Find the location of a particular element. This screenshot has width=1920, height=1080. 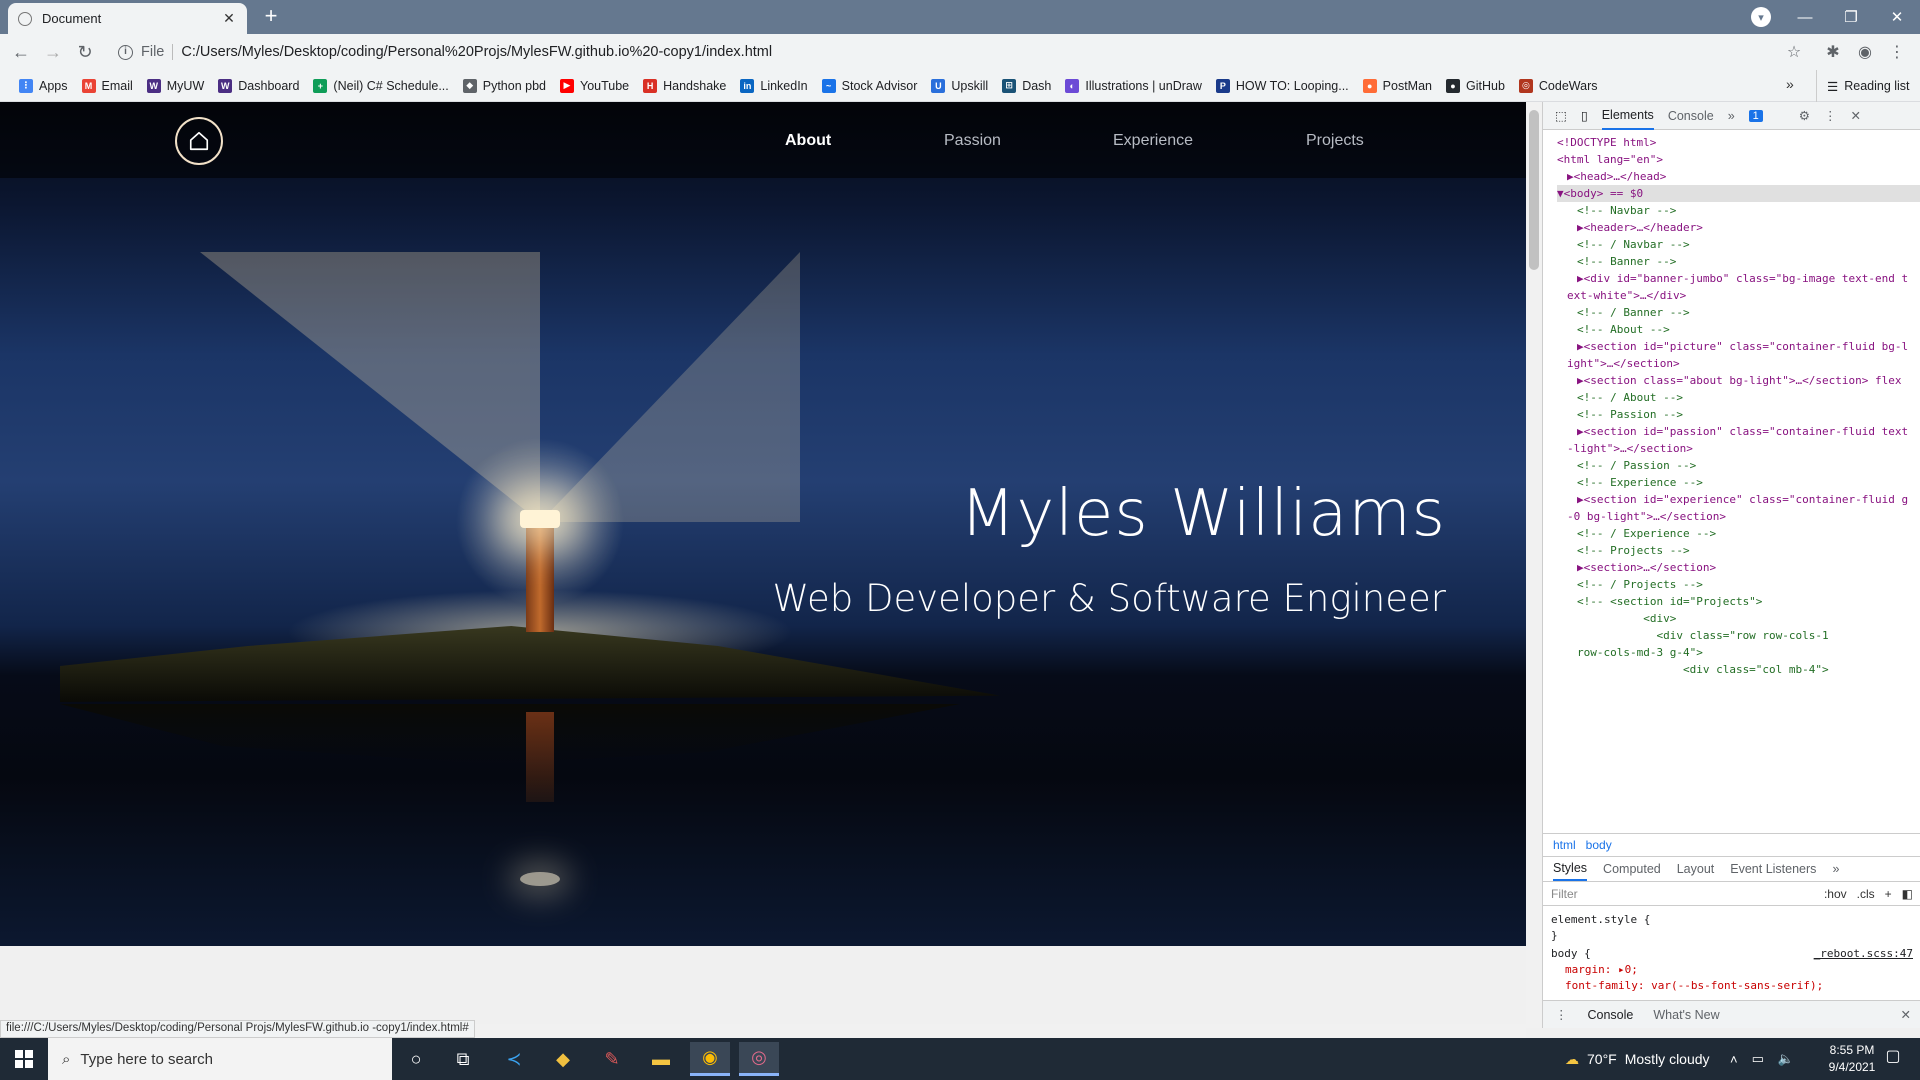

reading-list-button: ☰ Reading list is located at coordinates (1863, 86).